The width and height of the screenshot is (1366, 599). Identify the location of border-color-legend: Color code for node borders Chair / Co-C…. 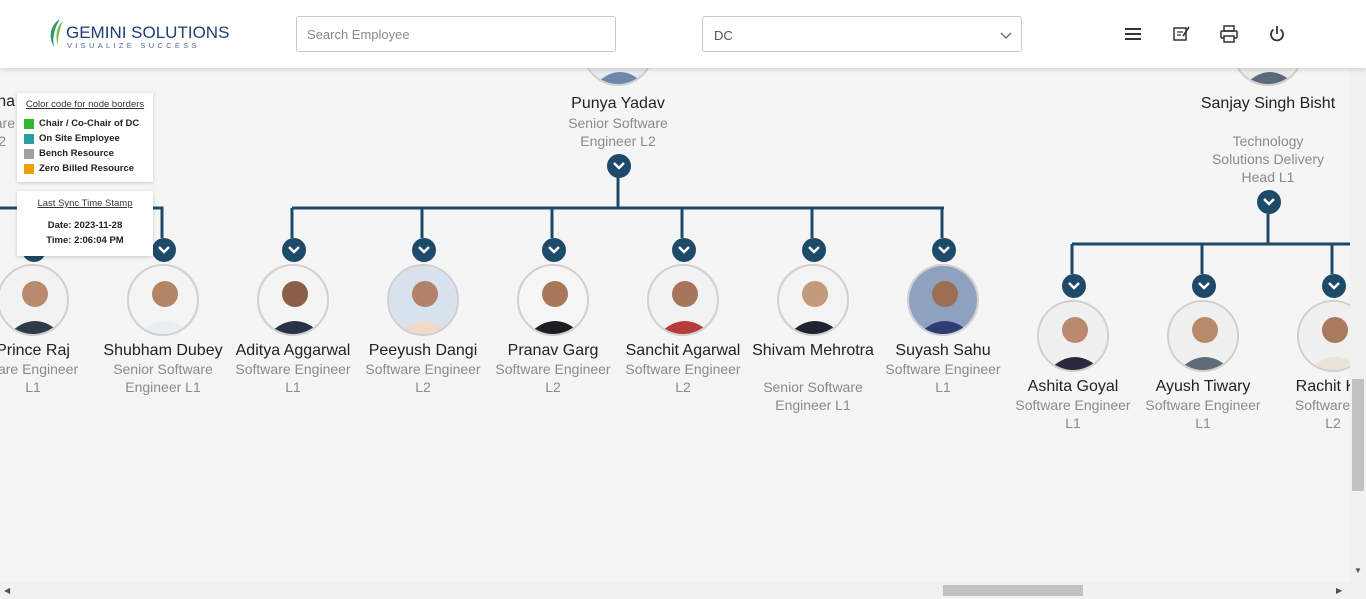
(85, 137).